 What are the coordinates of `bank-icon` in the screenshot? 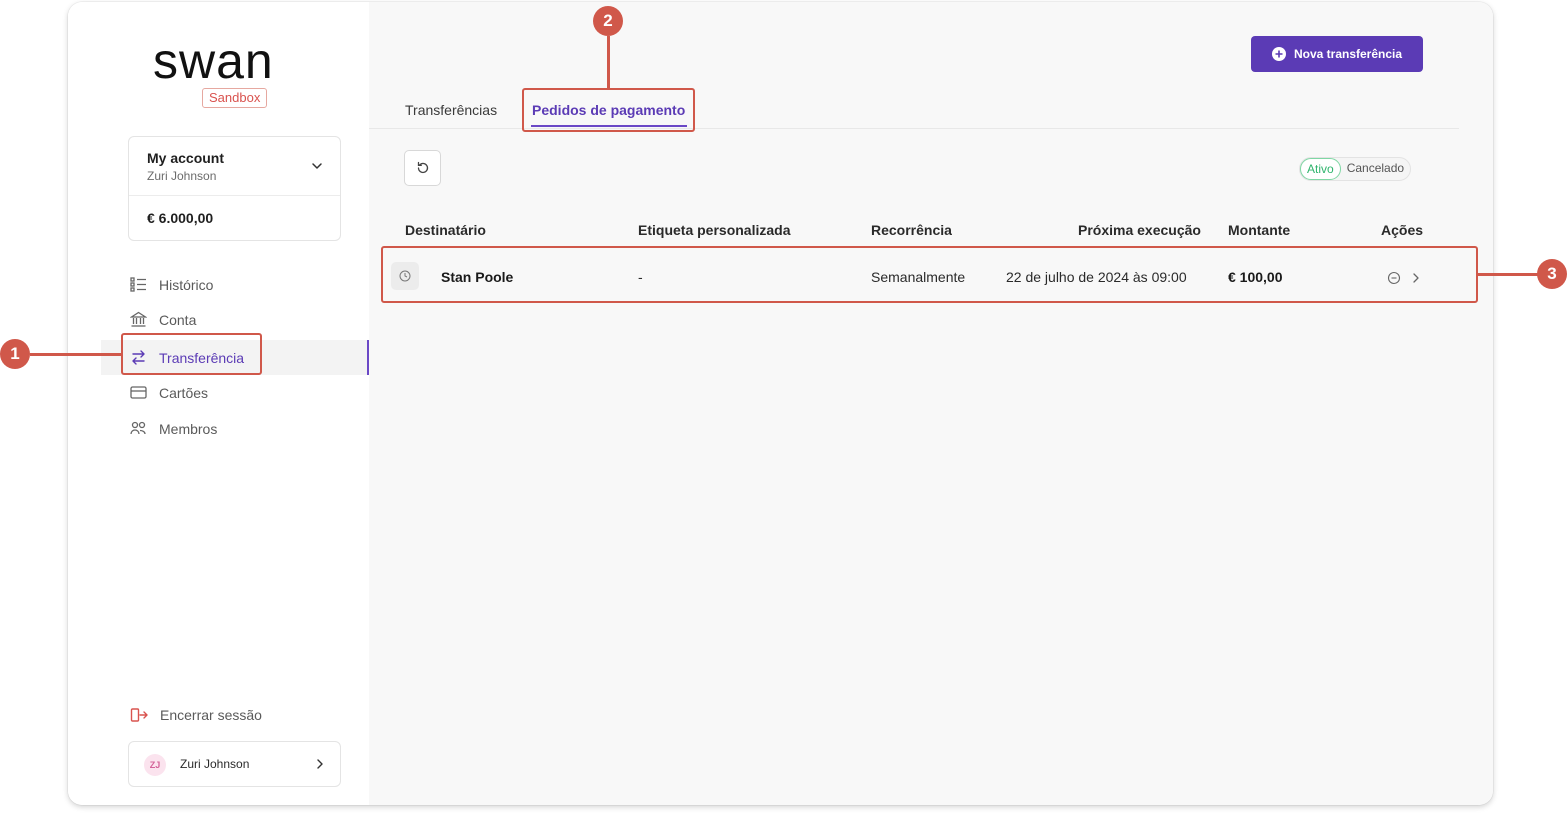 It's located at (138, 319).